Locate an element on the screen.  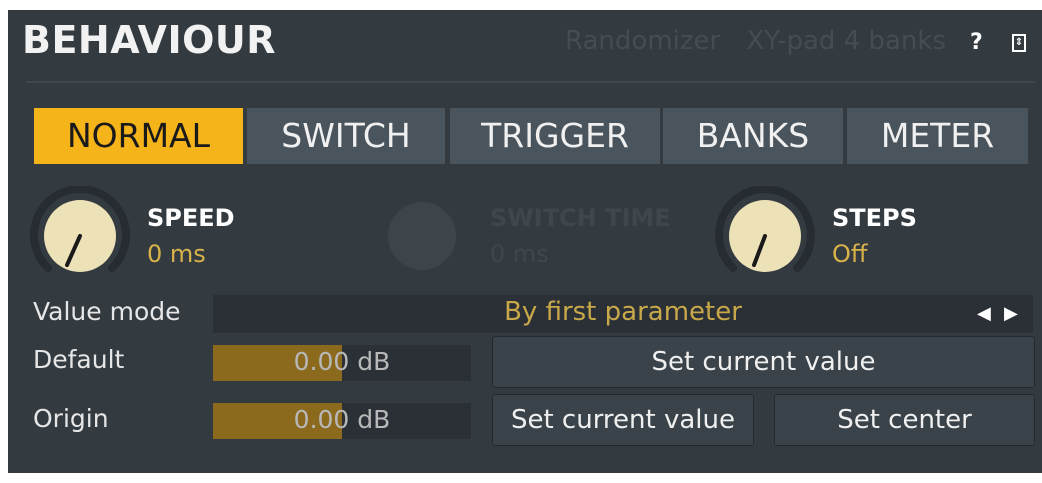
help-icon: ? is located at coordinates (976, 42).